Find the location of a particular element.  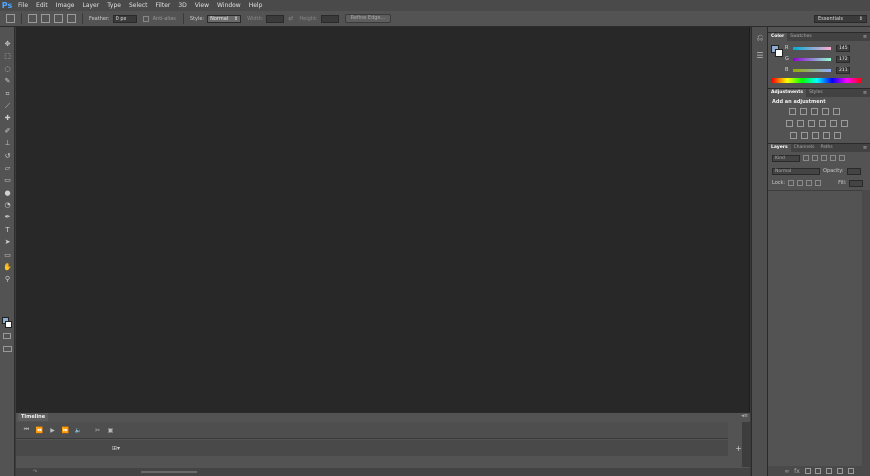

menu-edit: Edit is located at coordinates (42, 5).